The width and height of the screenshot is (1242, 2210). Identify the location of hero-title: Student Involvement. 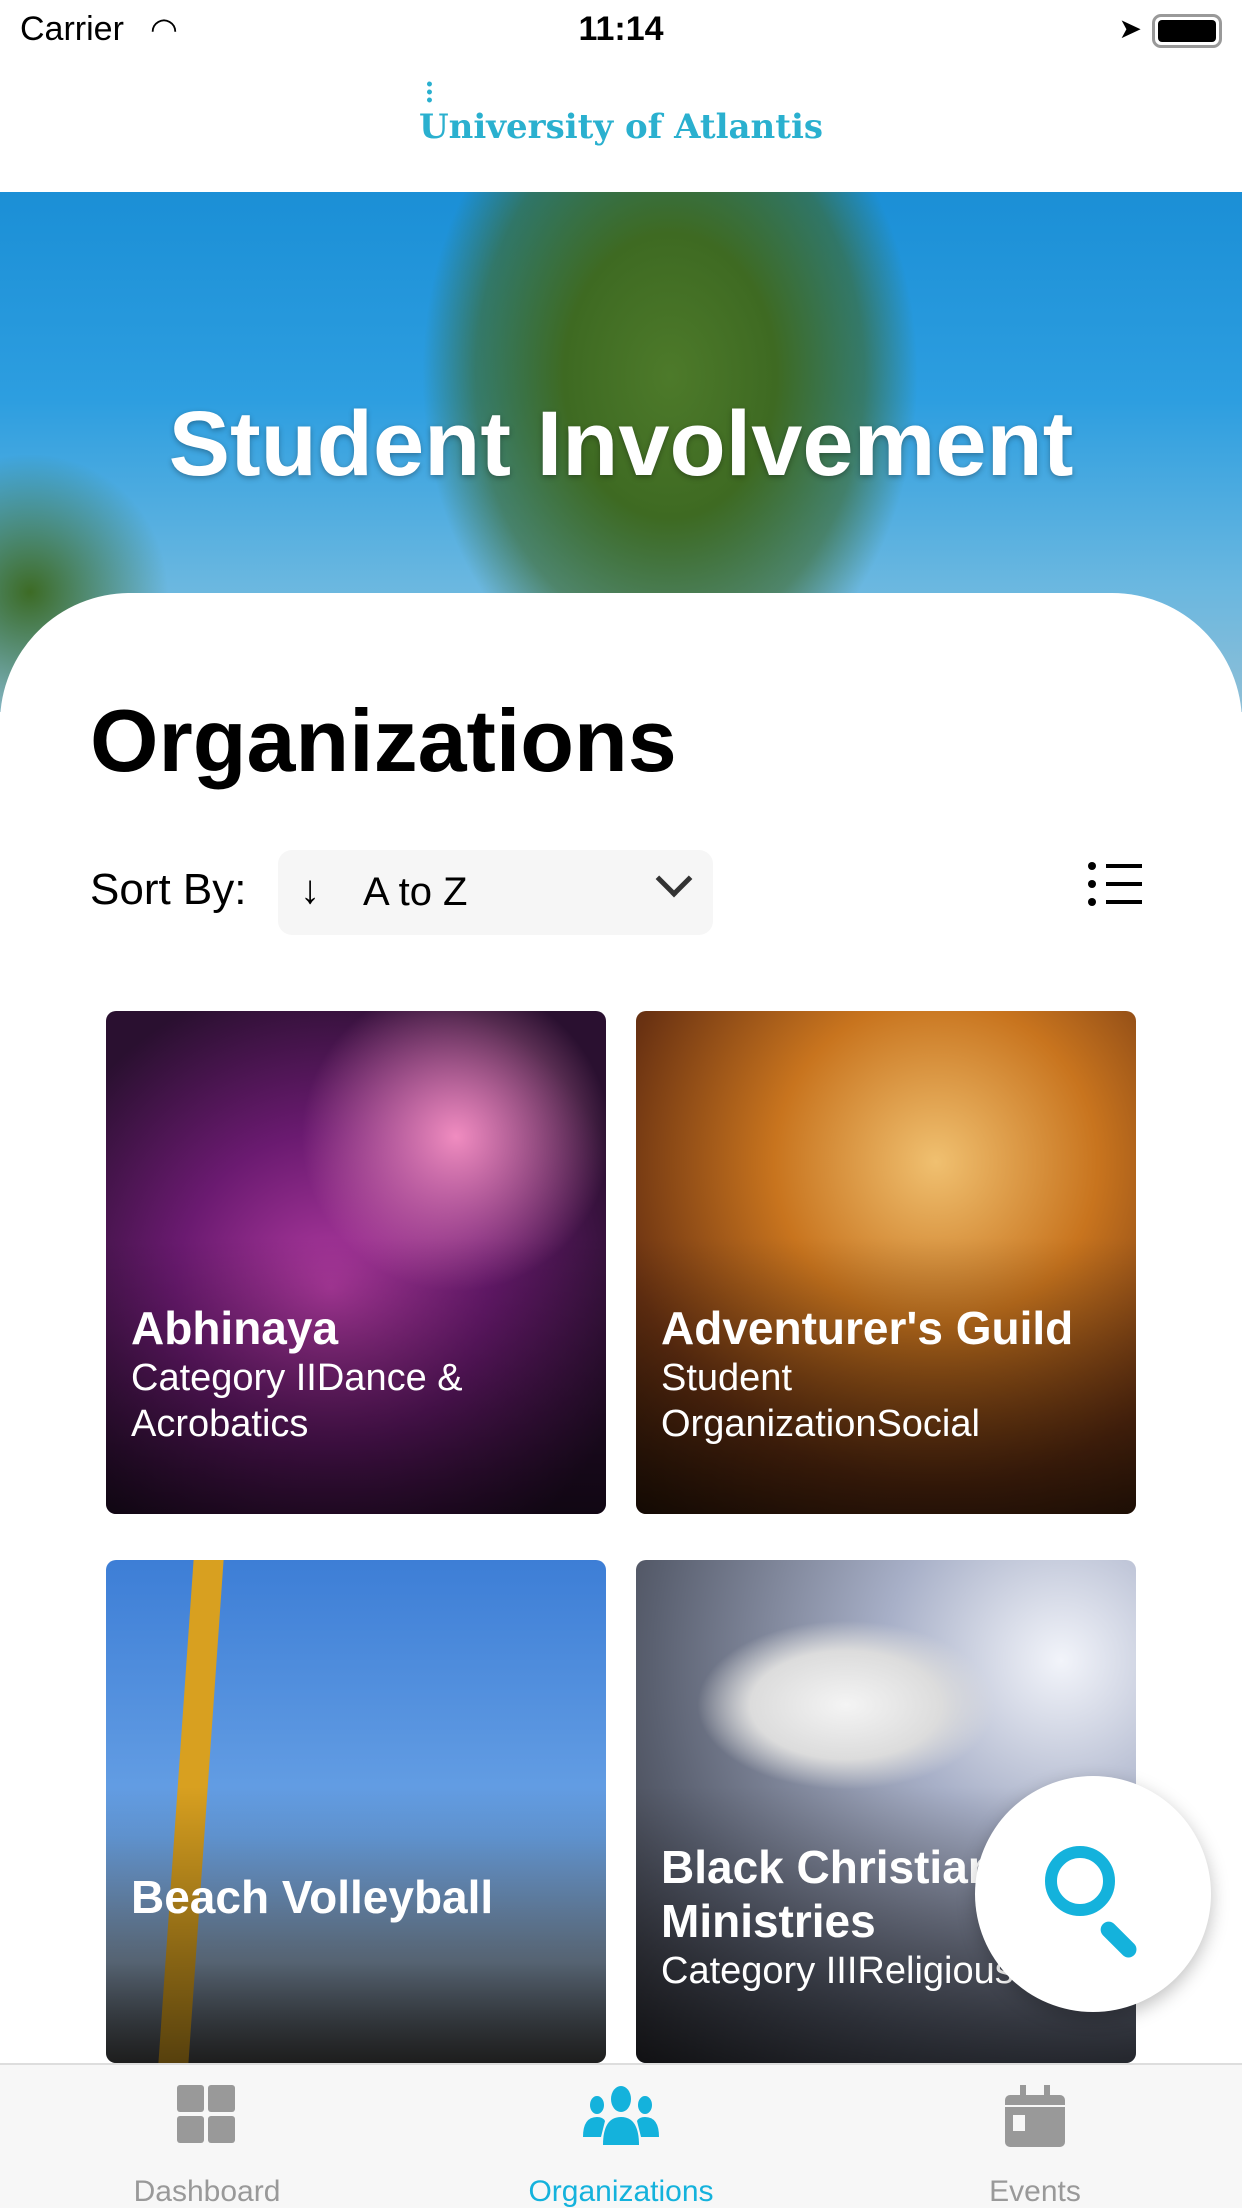
(621, 444).